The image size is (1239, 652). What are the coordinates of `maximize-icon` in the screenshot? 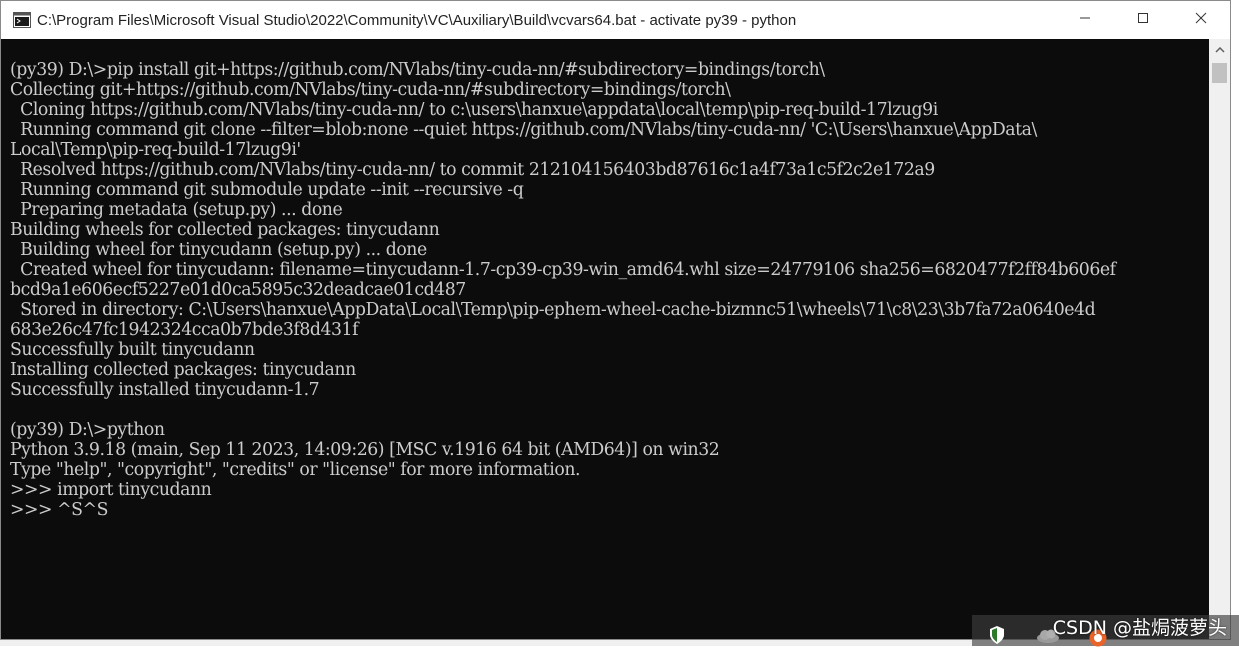 It's located at (1143, 20).